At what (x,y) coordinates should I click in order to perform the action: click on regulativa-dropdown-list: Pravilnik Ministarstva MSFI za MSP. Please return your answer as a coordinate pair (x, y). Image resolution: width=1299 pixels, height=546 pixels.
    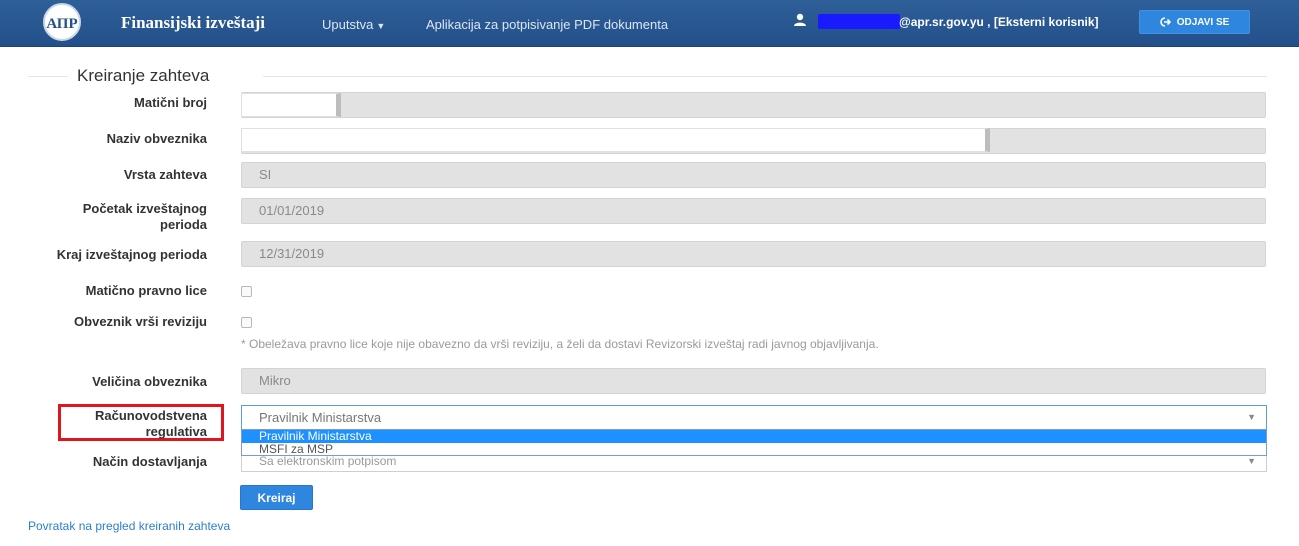
    Looking at the image, I should click on (754, 442).